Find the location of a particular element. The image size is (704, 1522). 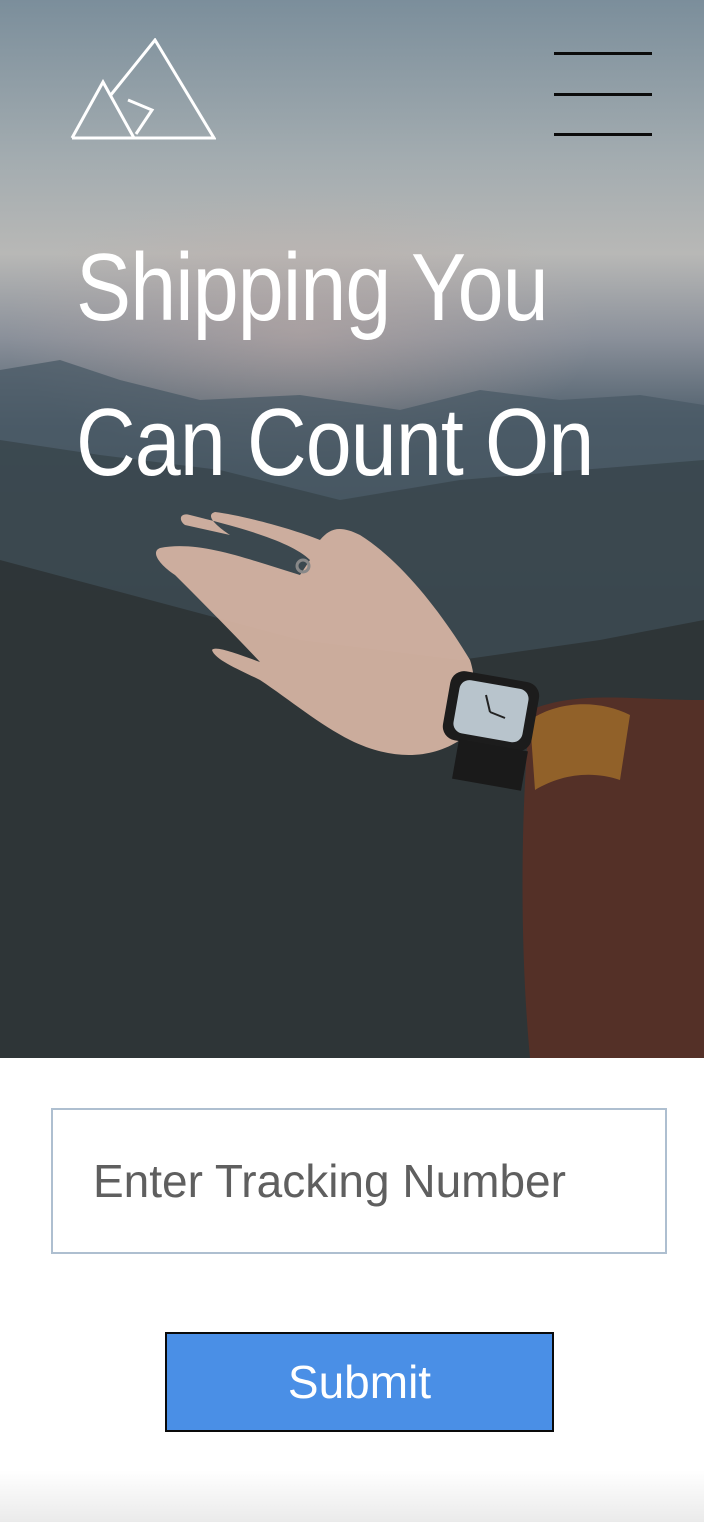

menu-bar-middle is located at coordinates (603, 94).